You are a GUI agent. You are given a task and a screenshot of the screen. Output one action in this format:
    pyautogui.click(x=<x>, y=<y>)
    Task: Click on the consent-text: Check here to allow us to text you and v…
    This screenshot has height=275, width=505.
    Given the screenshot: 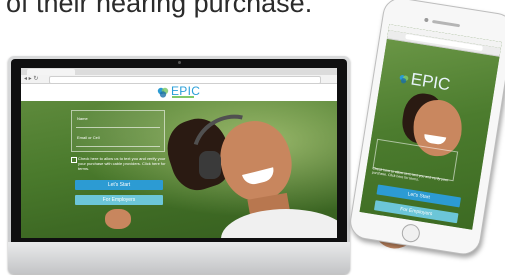 What is the action you would take?
    pyautogui.click(x=122, y=163)
    